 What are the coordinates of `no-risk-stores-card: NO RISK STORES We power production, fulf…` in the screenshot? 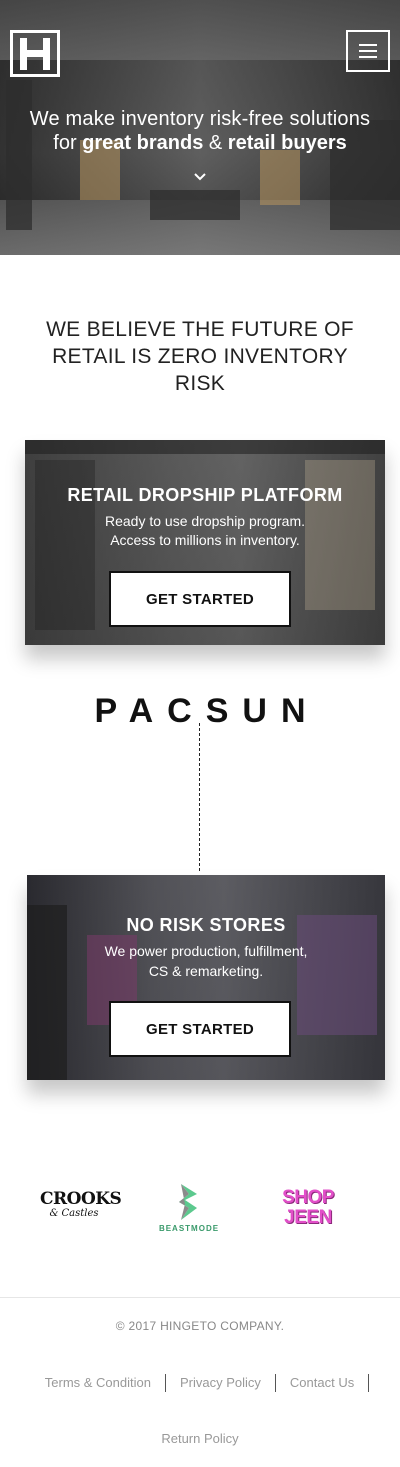 It's located at (206, 977).